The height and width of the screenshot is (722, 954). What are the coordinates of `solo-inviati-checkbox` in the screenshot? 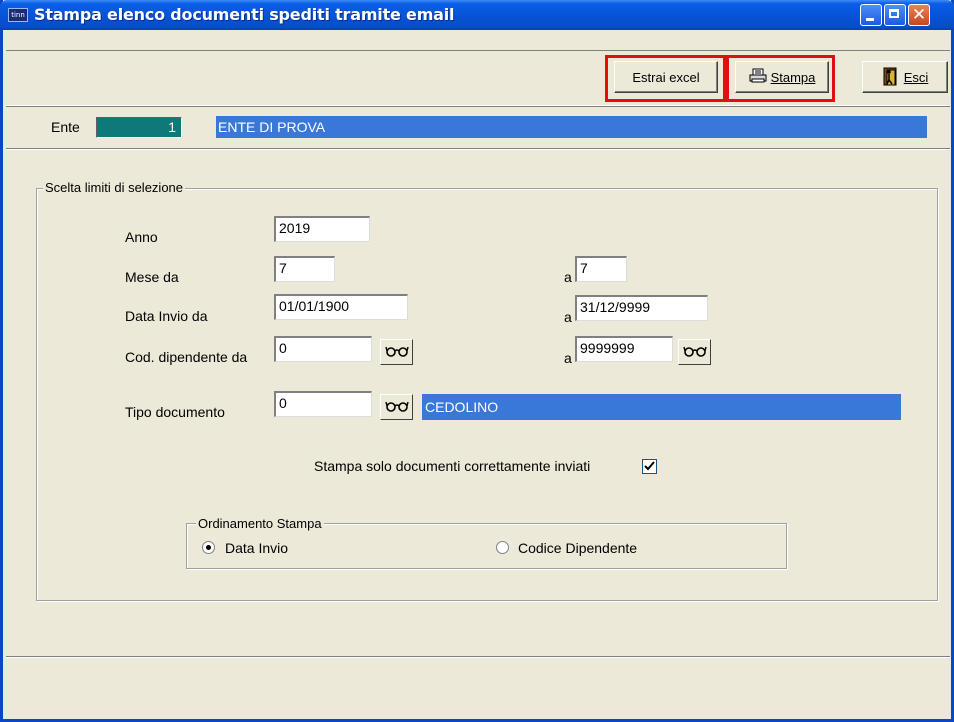 It's located at (649, 466).